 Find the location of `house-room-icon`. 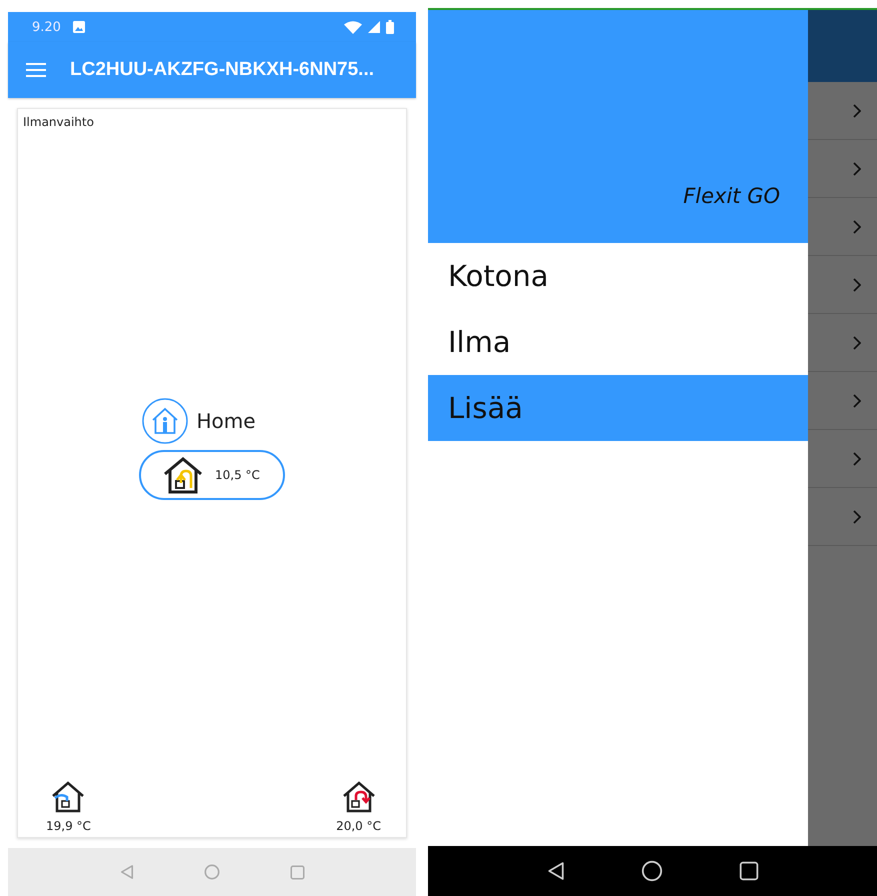

house-room-icon is located at coordinates (359, 797).